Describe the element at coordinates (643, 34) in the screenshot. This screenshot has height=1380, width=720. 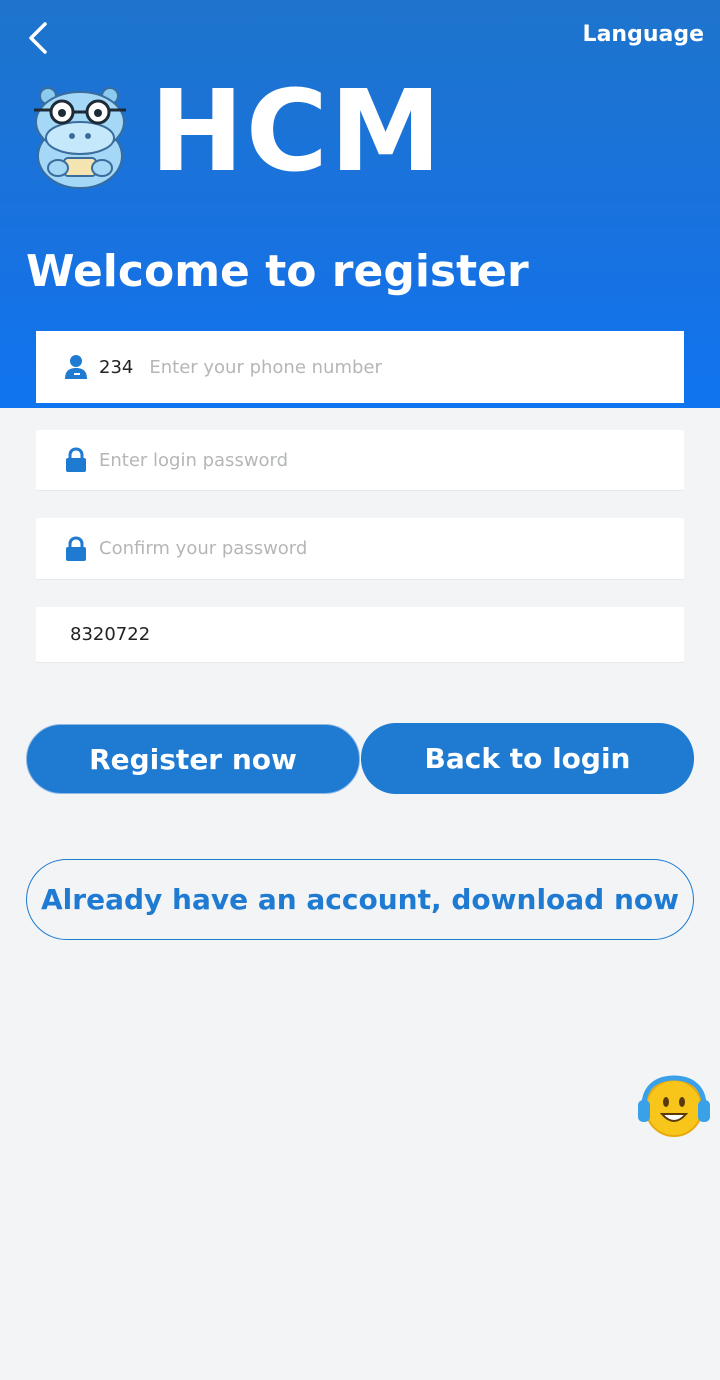
I see `language-button: Language` at that location.